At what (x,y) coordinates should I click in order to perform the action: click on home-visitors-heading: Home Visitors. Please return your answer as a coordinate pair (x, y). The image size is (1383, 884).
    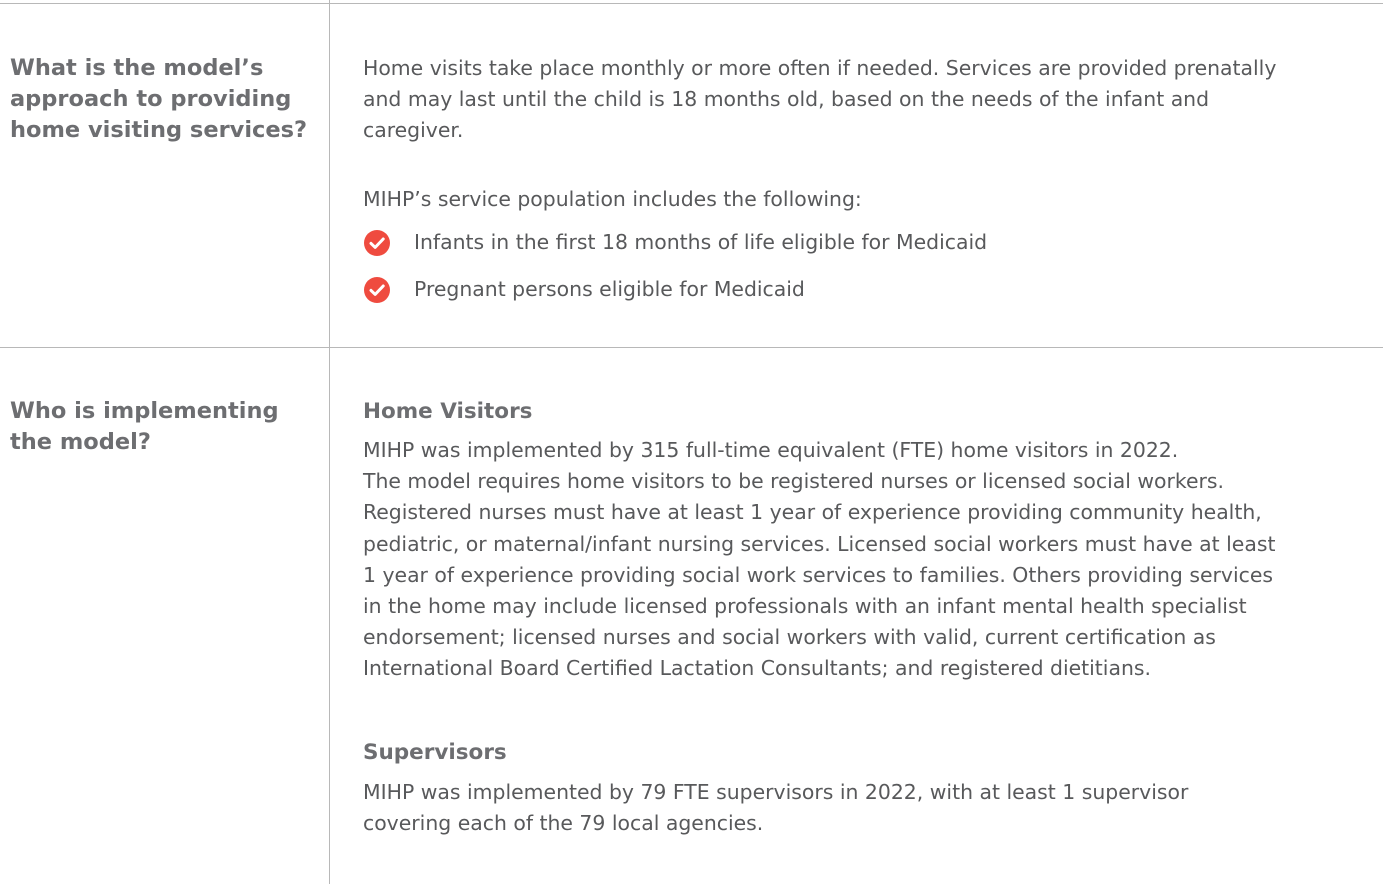
    Looking at the image, I should click on (448, 411).